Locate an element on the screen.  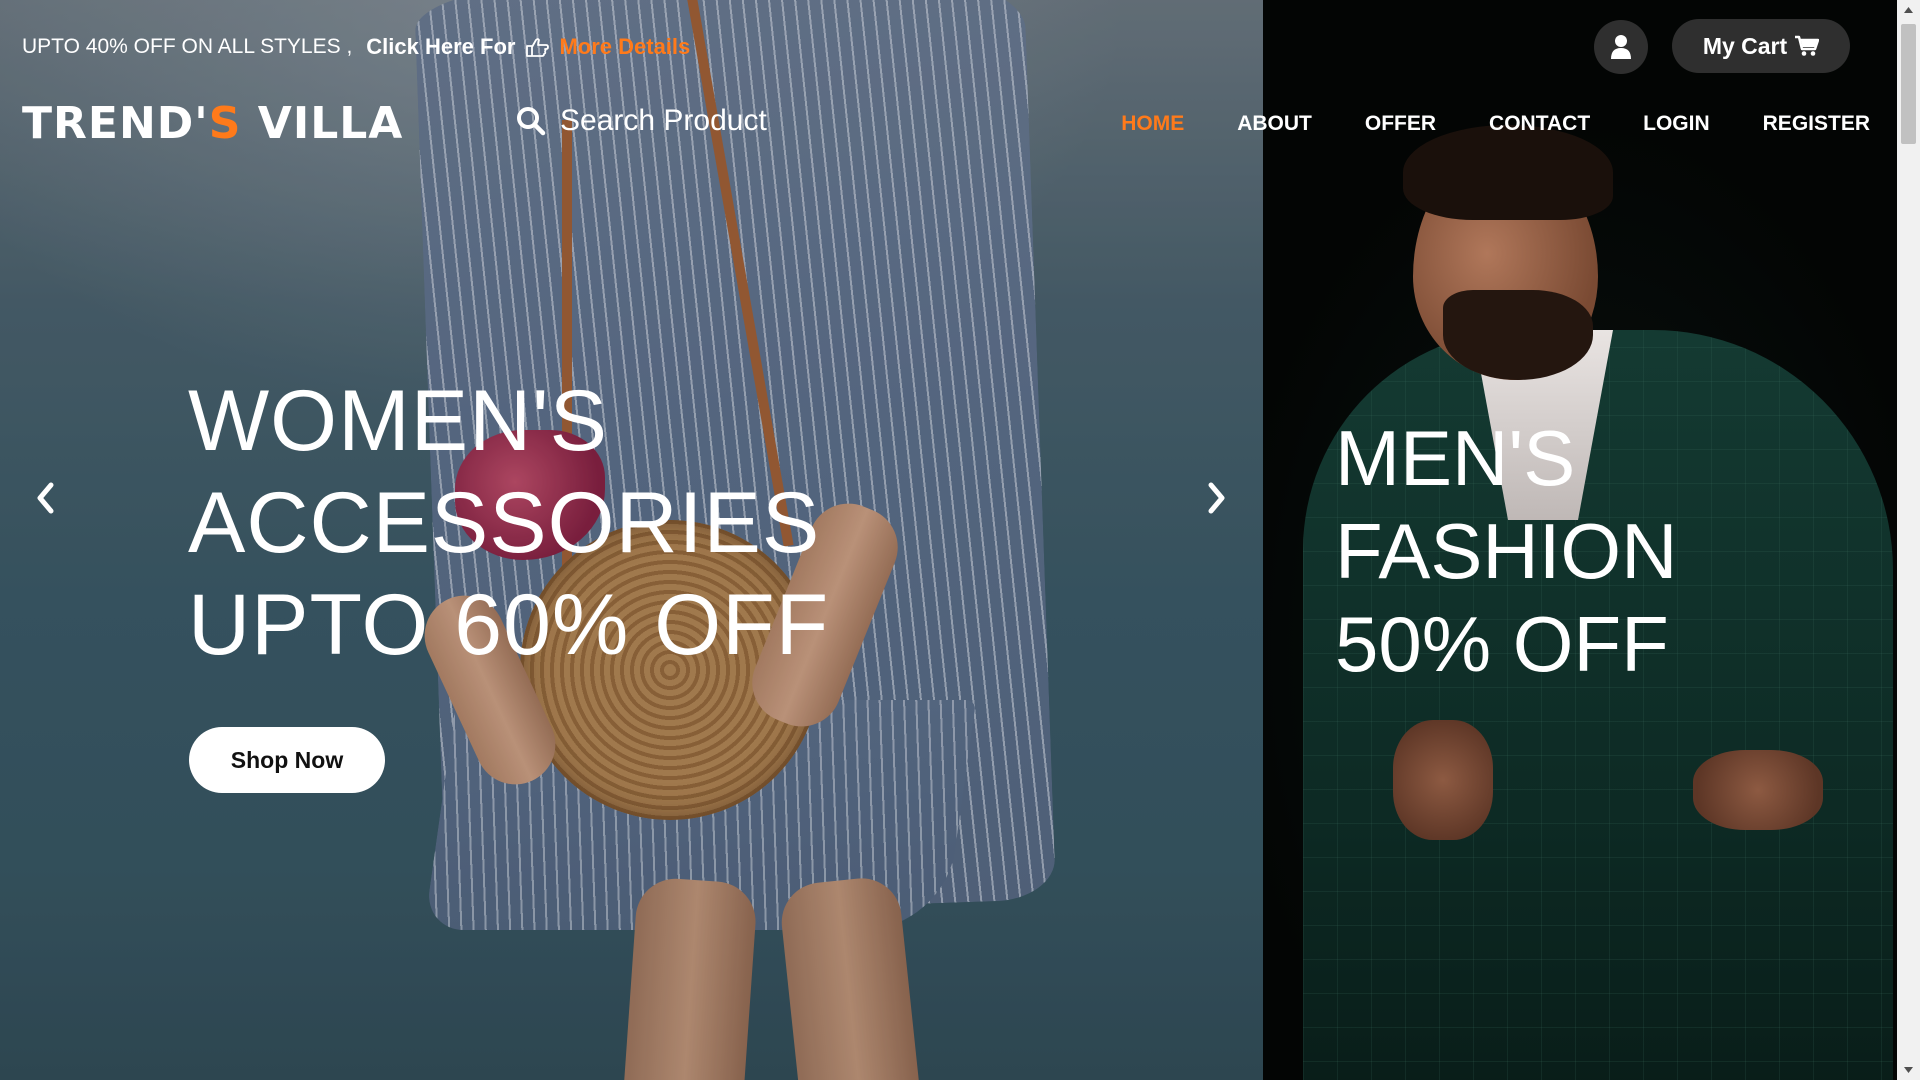
search-input is located at coordinates (680, 121).